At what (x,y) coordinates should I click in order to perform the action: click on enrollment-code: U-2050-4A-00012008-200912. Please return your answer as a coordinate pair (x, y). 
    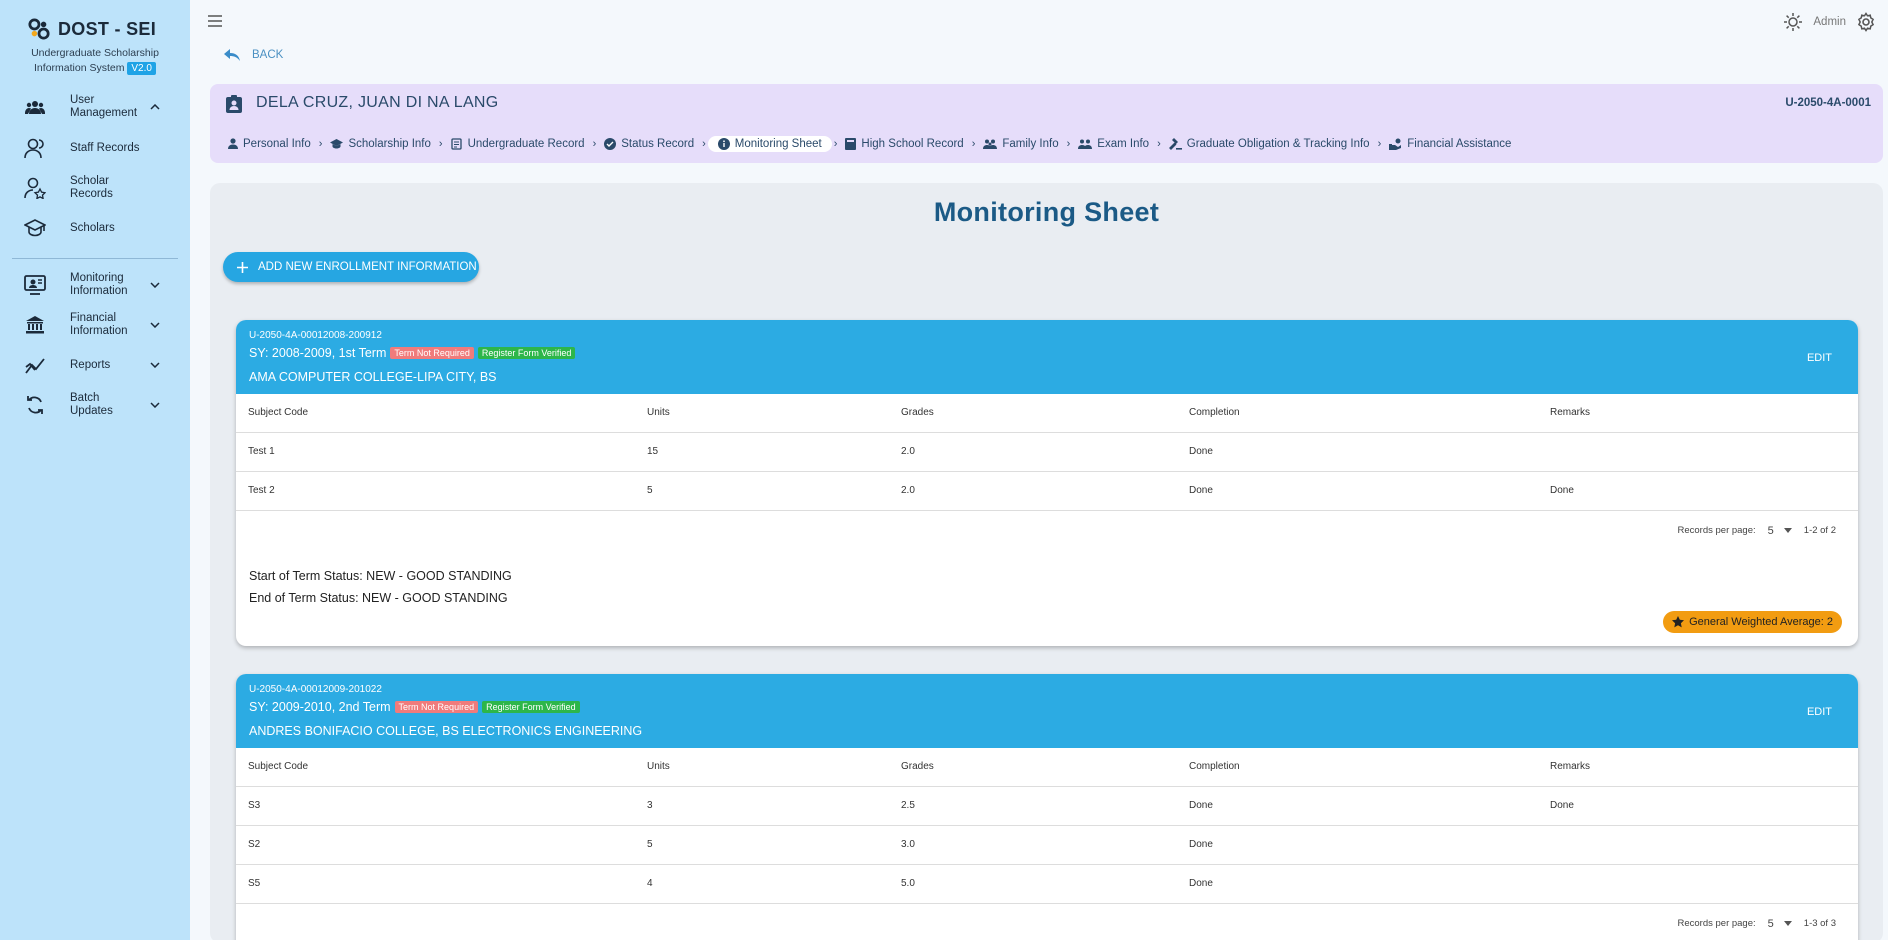
    Looking at the image, I should click on (315, 335).